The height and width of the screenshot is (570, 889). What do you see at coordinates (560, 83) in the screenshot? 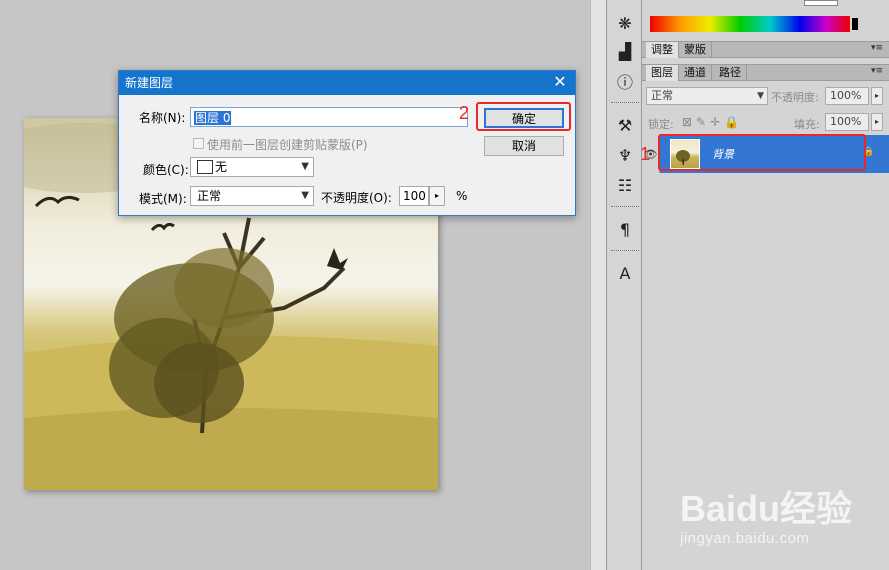
I see `close-icon: ✕` at bounding box center [560, 83].